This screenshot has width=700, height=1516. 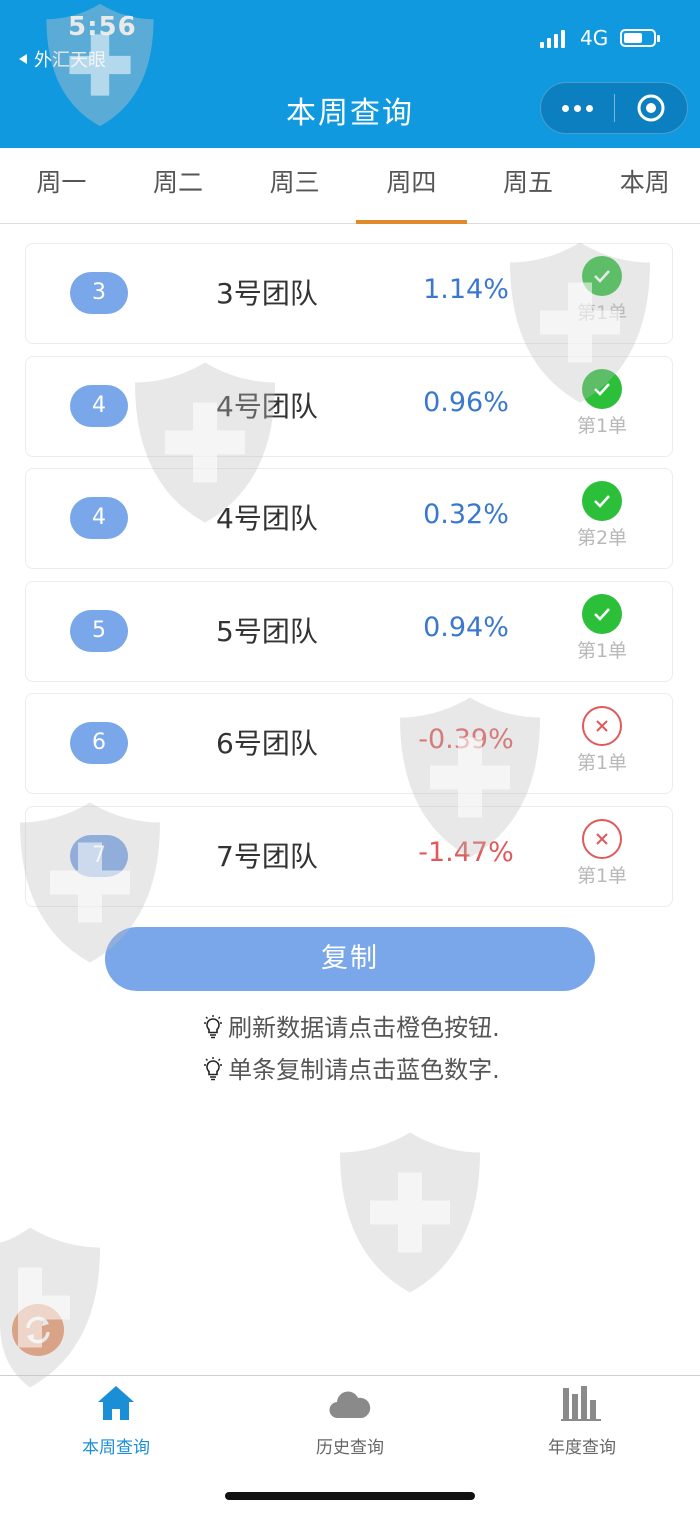 What do you see at coordinates (350, 74) in the screenshot?
I see `app-header: 5:56 外汇天眼 4G 本周查询` at bounding box center [350, 74].